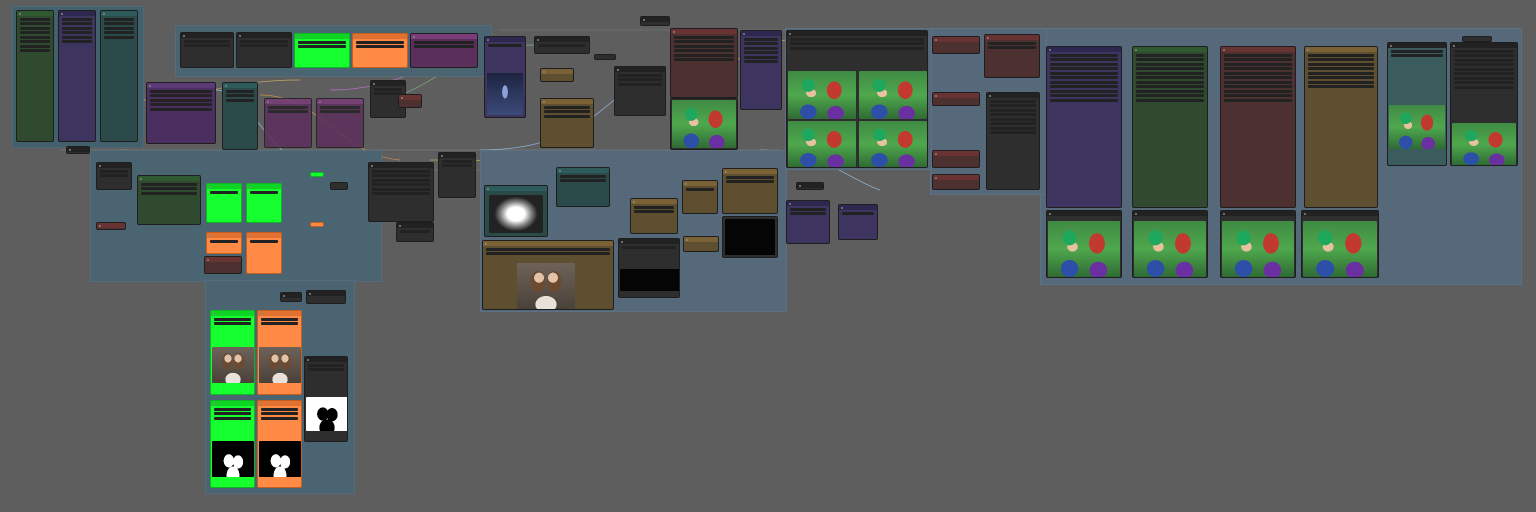 The image size is (1536, 512). I want to click on final-output-node, so click(1484, 104).